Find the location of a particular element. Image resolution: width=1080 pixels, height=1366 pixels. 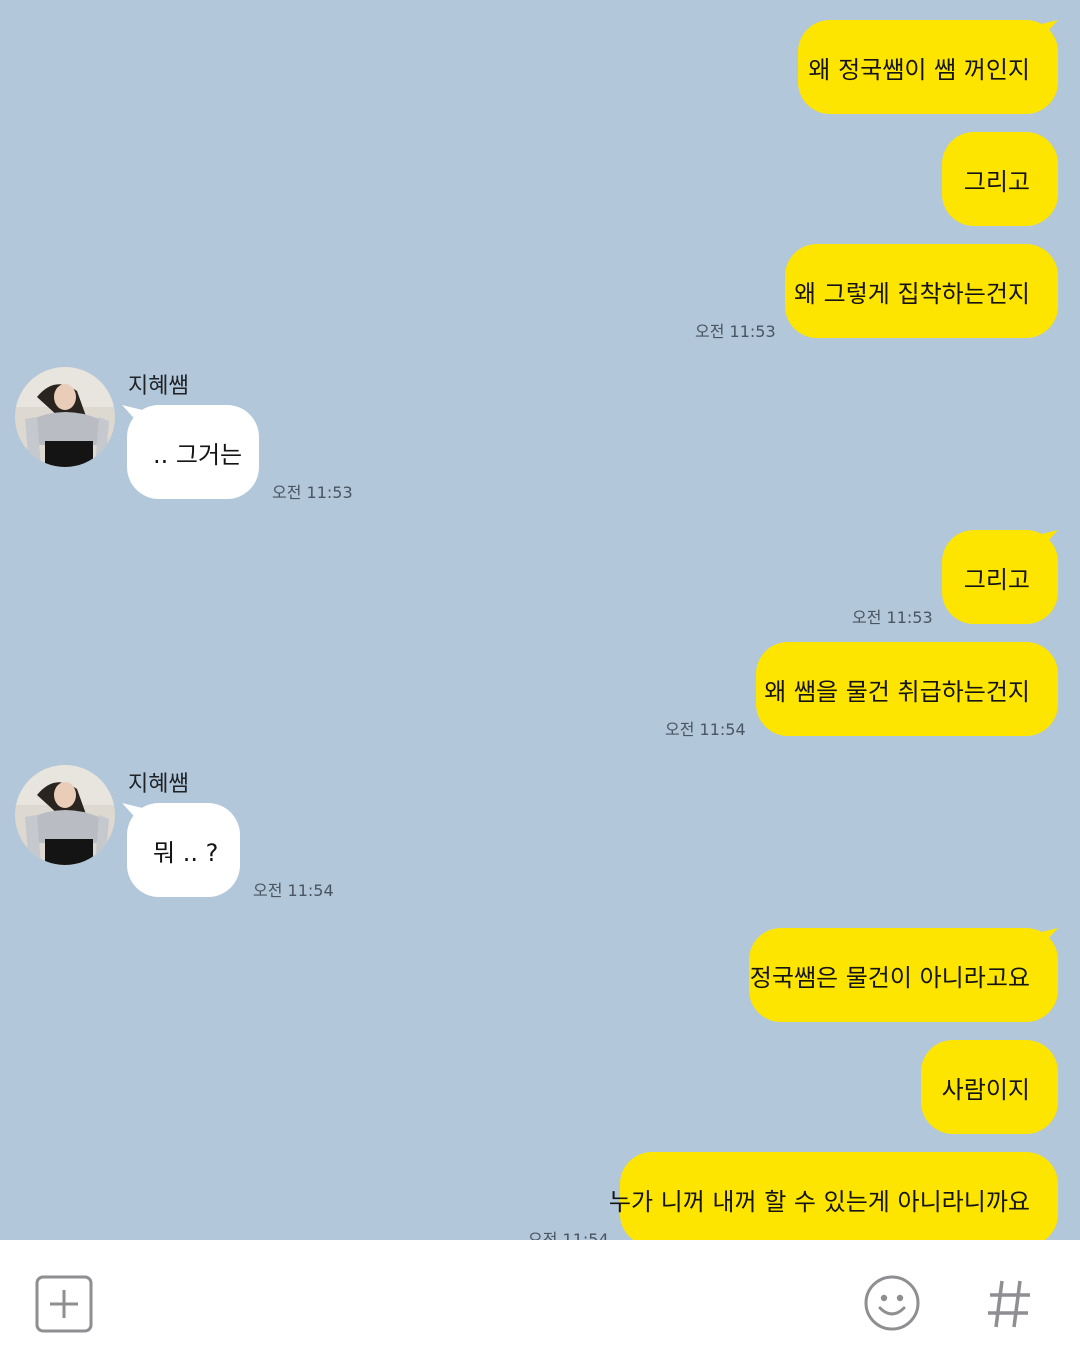

message-text: 왜 정국쌤이 쌤 꺼인지 is located at coordinates (919, 69).